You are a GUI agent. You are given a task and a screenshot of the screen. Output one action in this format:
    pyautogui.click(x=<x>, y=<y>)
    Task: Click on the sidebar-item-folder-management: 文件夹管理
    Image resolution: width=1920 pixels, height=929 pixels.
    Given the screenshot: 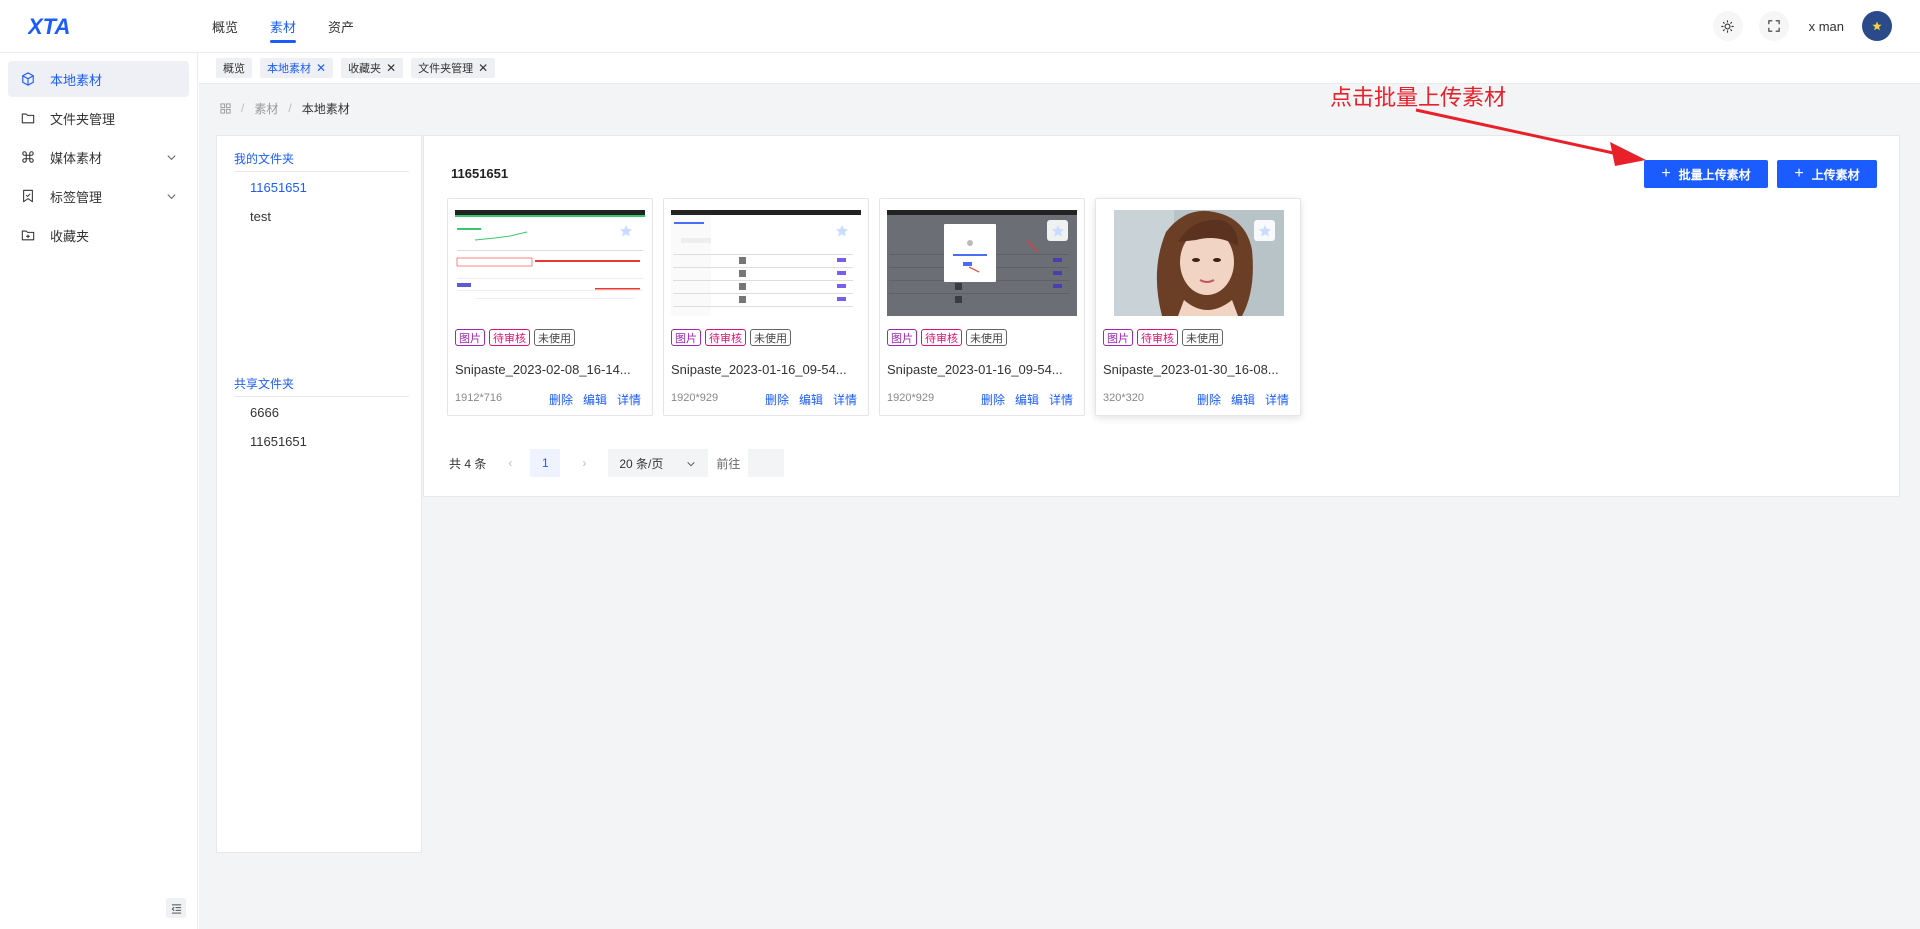 What is the action you would take?
    pyautogui.click(x=98, y=118)
    